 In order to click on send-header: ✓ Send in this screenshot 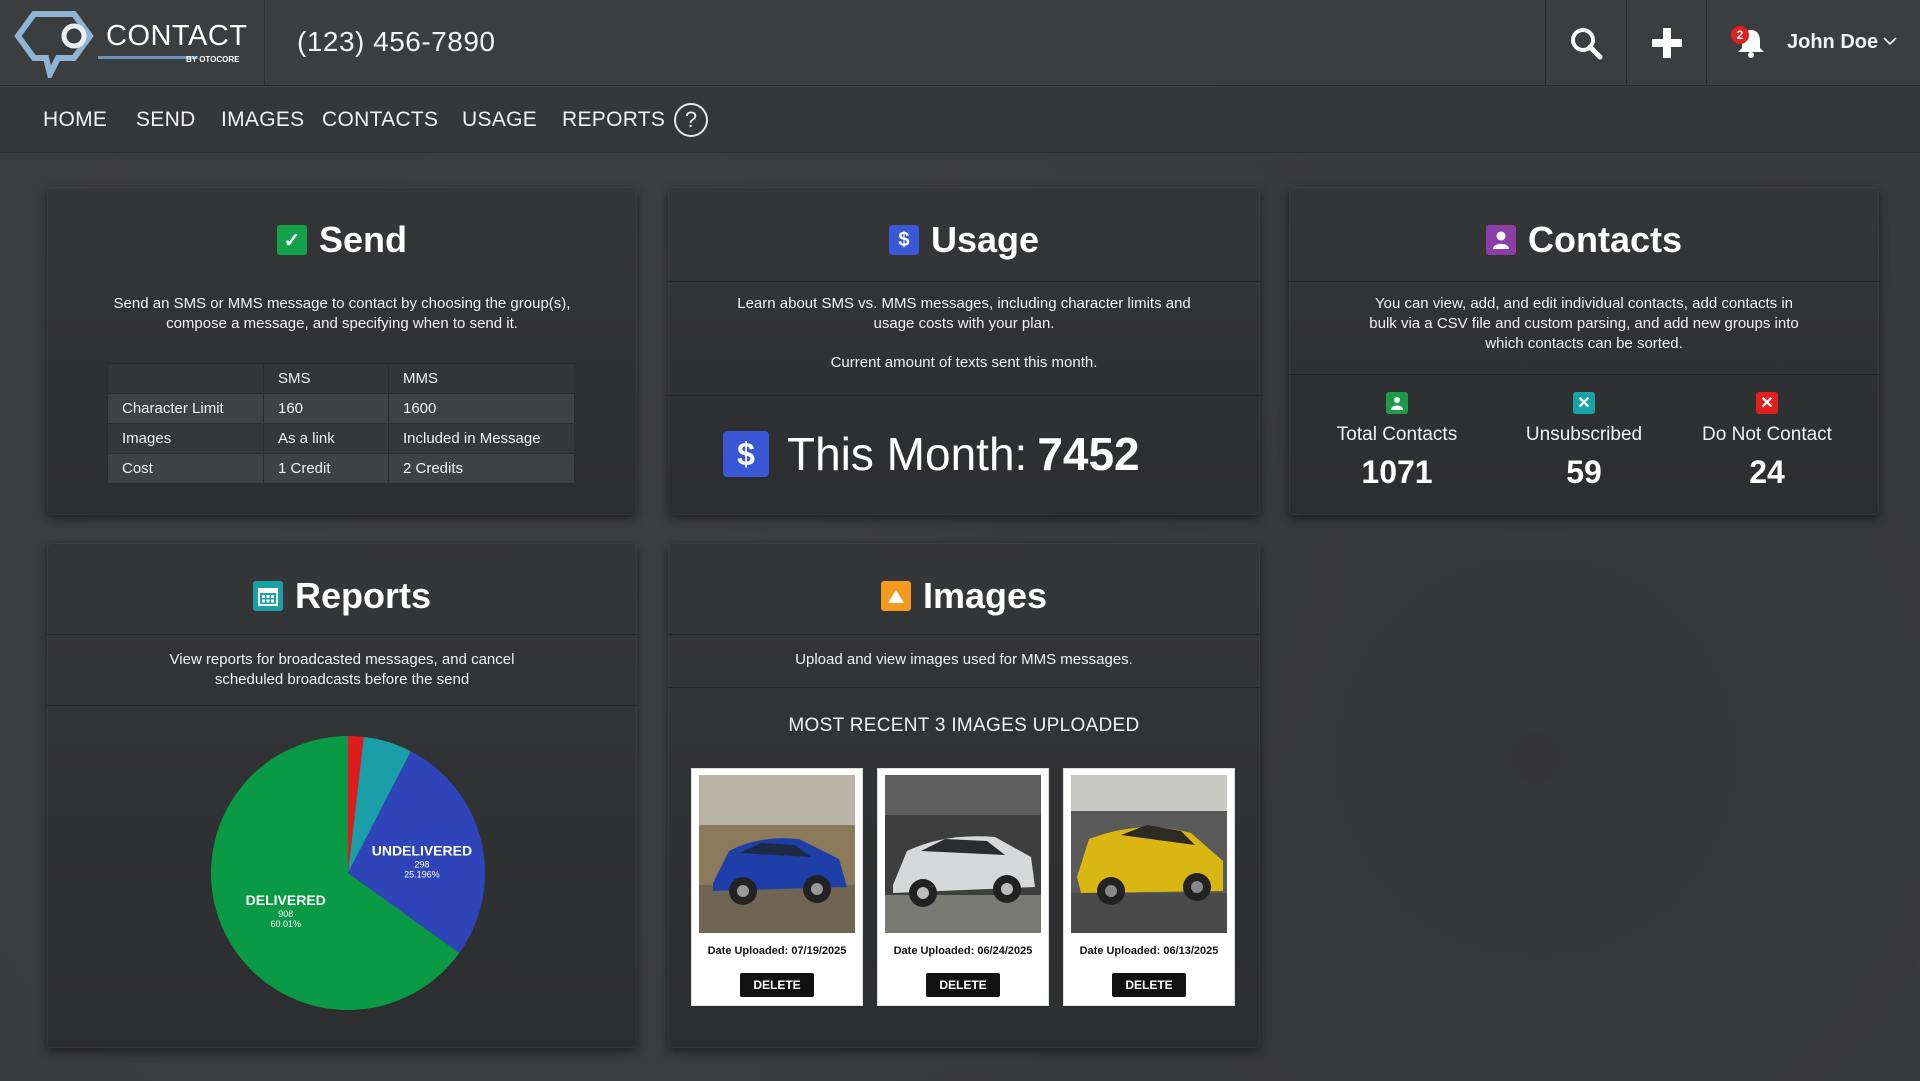, I will do `click(342, 240)`.